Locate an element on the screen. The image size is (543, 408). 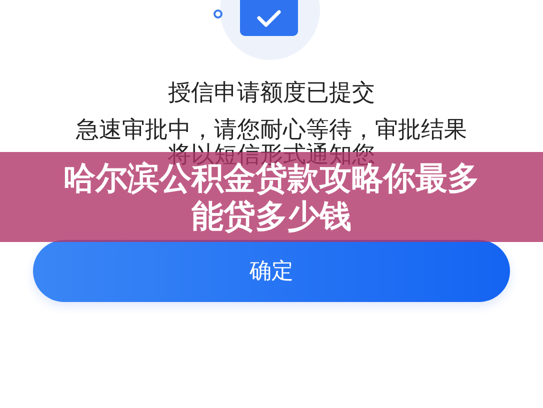
confirm-button: 确定 is located at coordinates (271, 271).